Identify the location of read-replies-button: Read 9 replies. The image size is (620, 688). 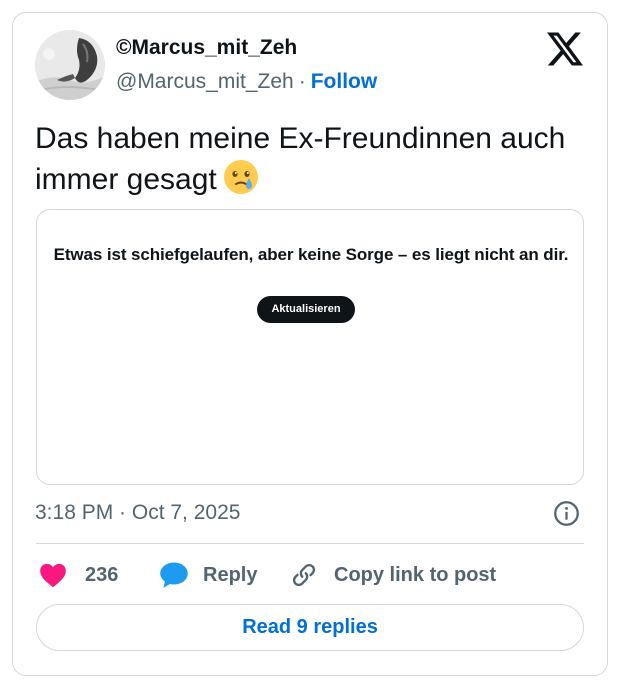
(310, 627).